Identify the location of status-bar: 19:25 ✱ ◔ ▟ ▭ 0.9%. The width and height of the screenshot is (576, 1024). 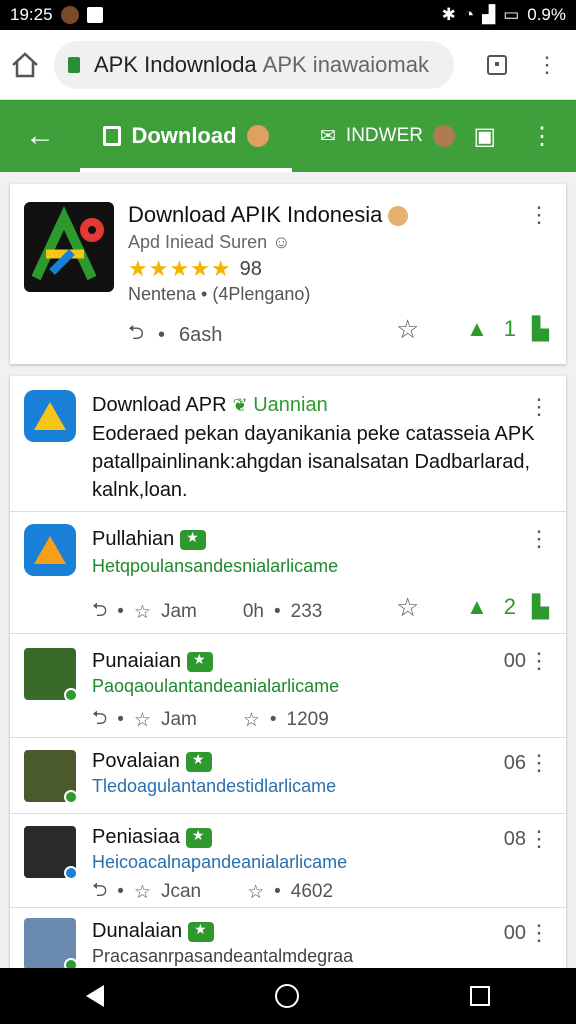
(288, 15).